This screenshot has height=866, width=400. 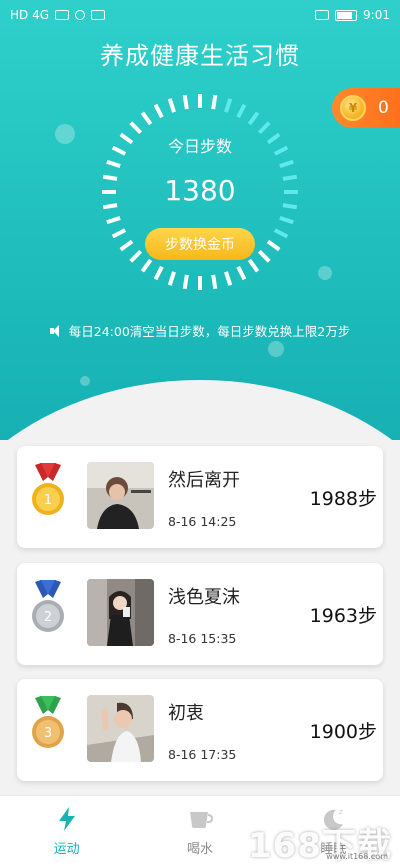 What do you see at coordinates (200, 15) in the screenshot?
I see `status-bar: HD 4G 9:01` at bounding box center [200, 15].